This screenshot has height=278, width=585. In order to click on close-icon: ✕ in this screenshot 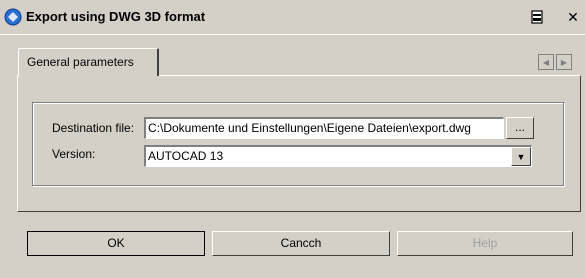, I will do `click(573, 17)`.